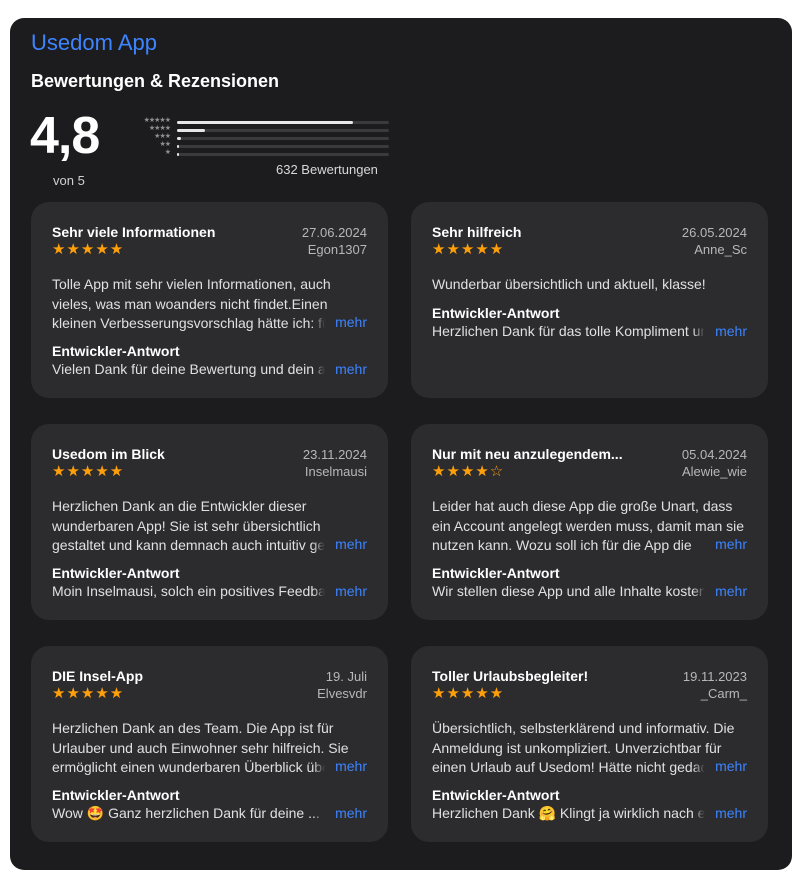 The width and height of the screenshot is (800, 893). Describe the element at coordinates (65, 136) in the screenshot. I see `average-rating: 4,8` at that location.